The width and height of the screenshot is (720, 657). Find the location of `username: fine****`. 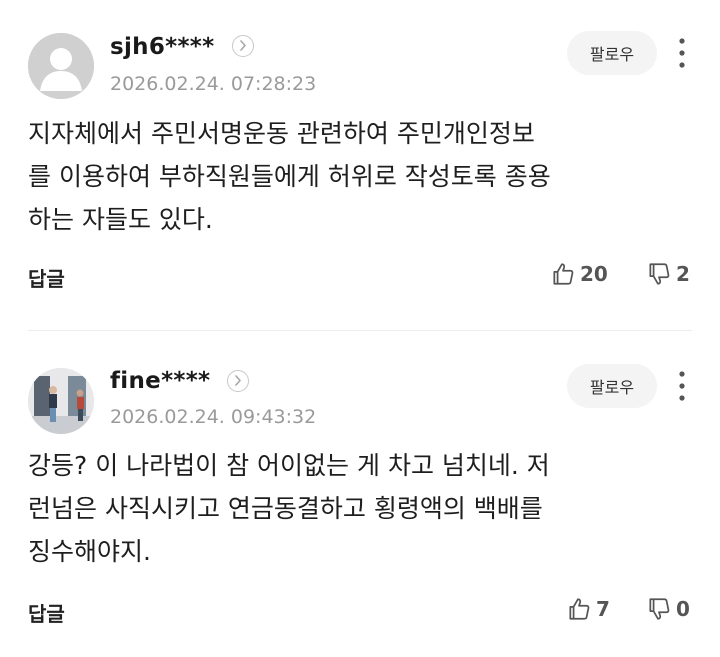

username: fine**** is located at coordinates (160, 381).